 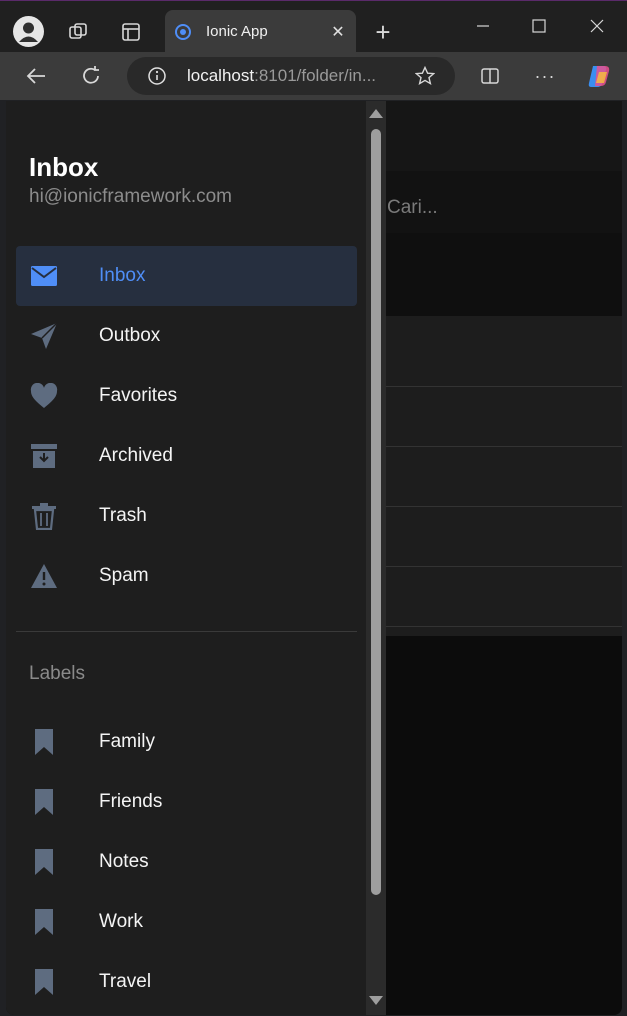 What do you see at coordinates (157, 76) in the screenshot?
I see `site-info-icon` at bounding box center [157, 76].